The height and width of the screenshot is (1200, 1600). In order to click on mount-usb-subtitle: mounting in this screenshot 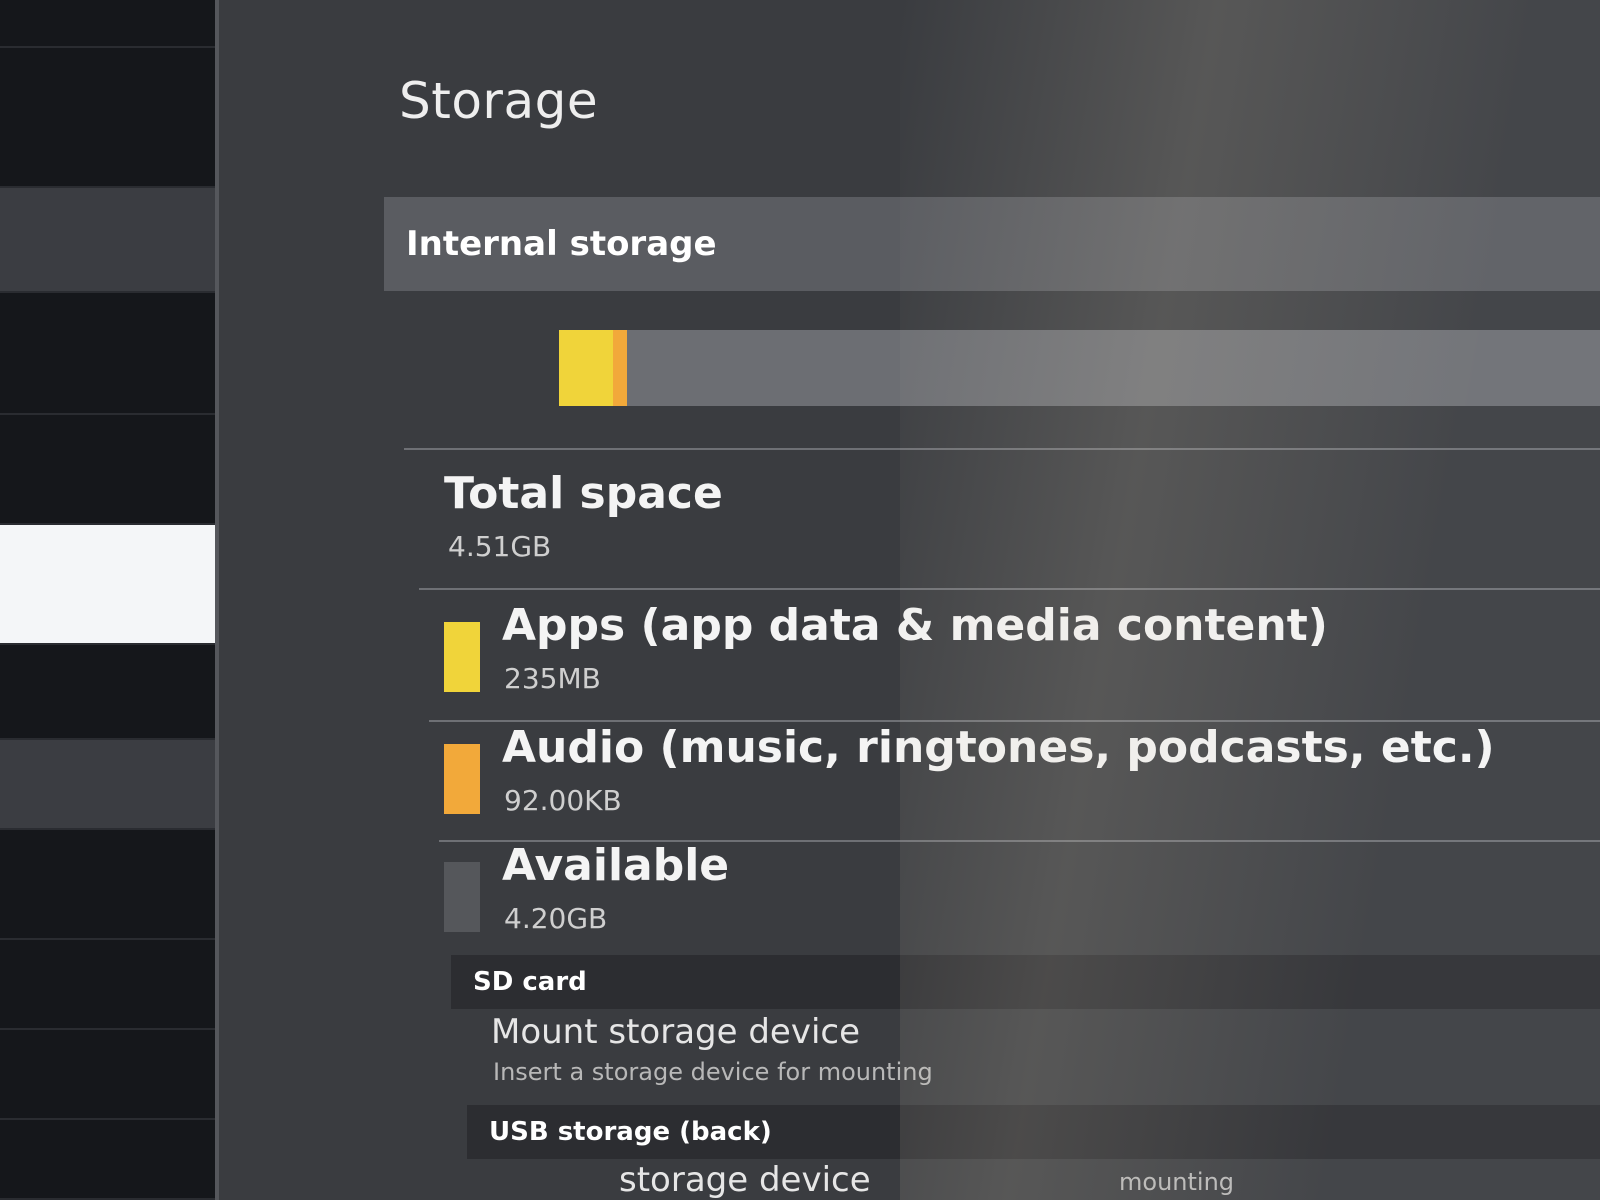, I will do `click(1177, 1182)`.